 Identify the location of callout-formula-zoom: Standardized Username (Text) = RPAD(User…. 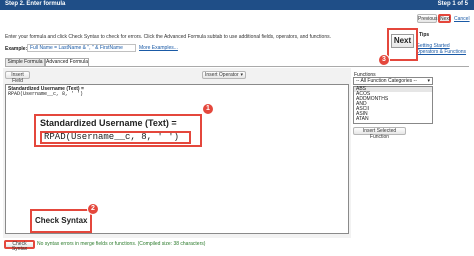
(118, 130).